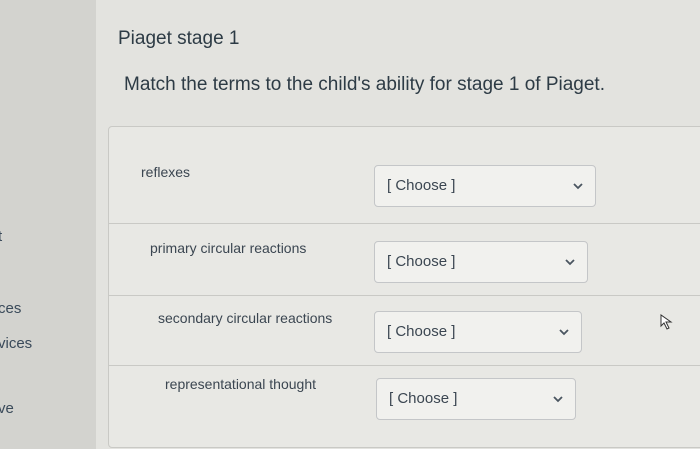  Describe the element at coordinates (476, 399) in the screenshot. I see `match-select-representational-thought: [ Choose ]` at that location.